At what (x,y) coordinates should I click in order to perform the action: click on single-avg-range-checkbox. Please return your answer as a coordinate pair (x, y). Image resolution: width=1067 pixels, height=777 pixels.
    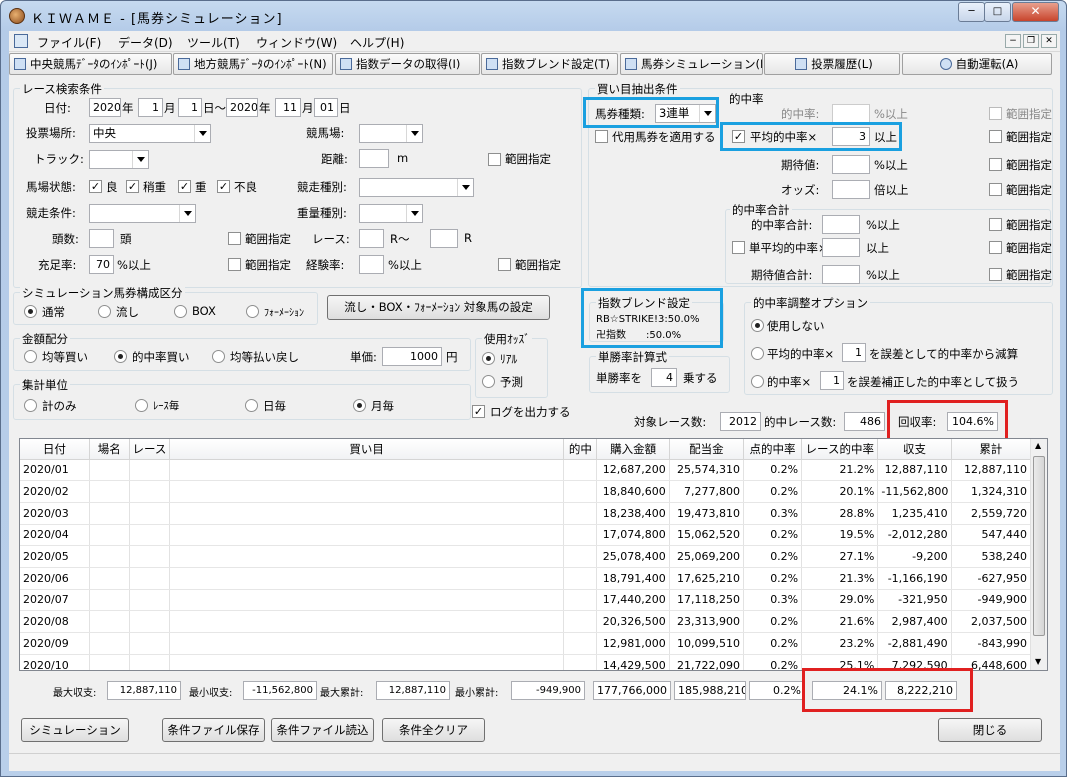
    Looking at the image, I should click on (995, 247).